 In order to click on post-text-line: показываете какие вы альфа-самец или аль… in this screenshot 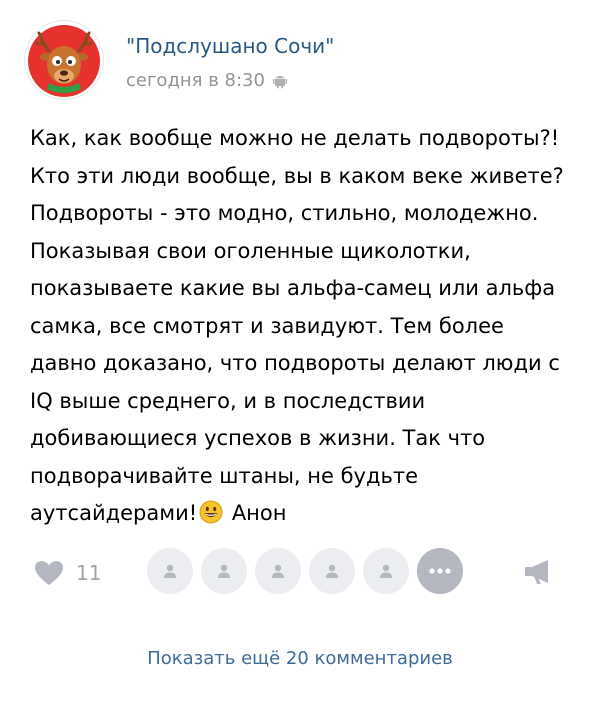, I will do `click(293, 288)`.